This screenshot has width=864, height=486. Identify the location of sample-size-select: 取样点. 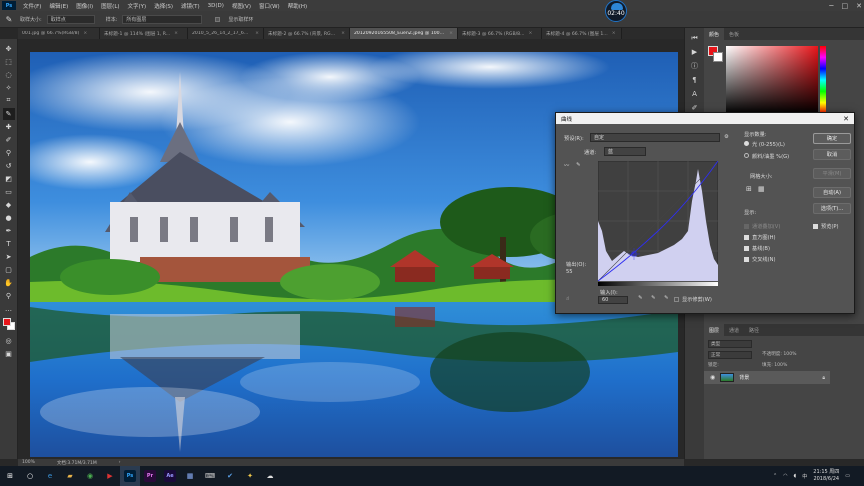
(70, 19).